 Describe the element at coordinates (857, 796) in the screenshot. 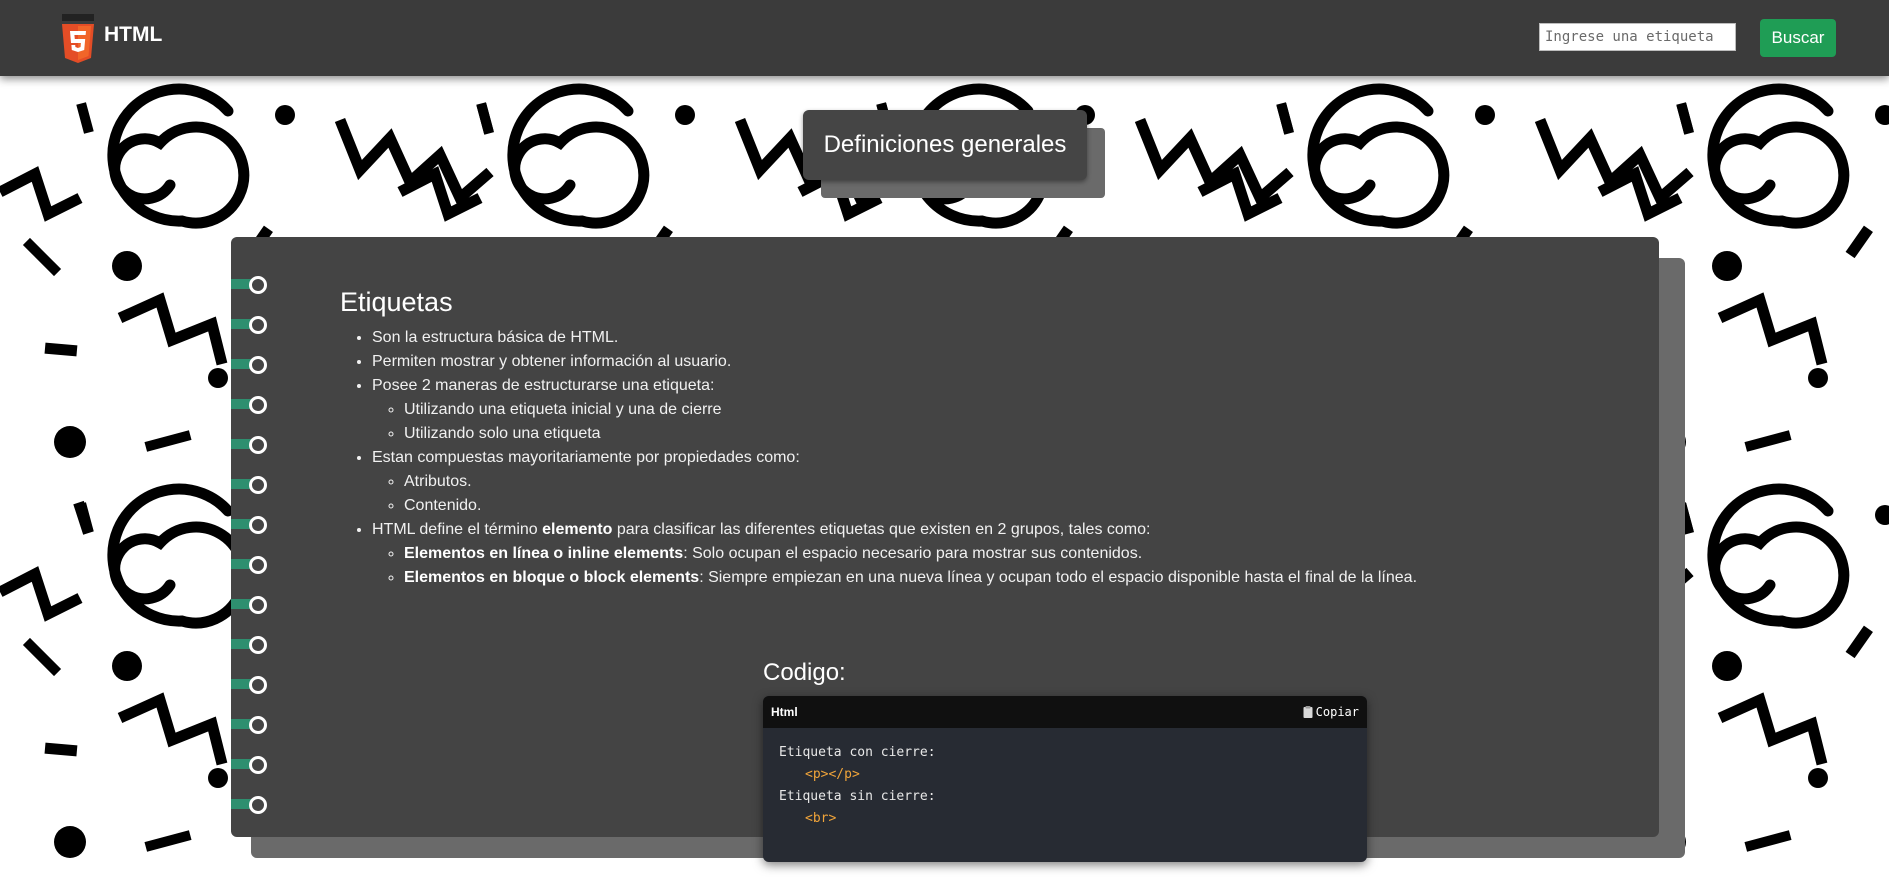

I see `code-line: Etiqueta sin cierre:` at that location.